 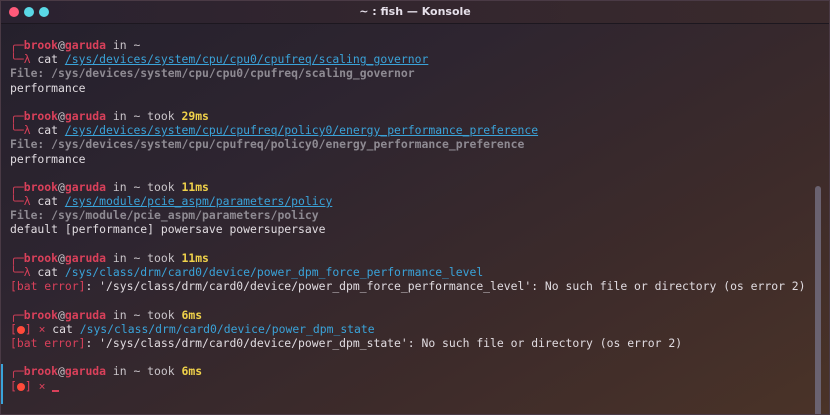 I want to click on command-path: /sys/module/pcie_aspm/parameters/policy, so click(x=198, y=201).